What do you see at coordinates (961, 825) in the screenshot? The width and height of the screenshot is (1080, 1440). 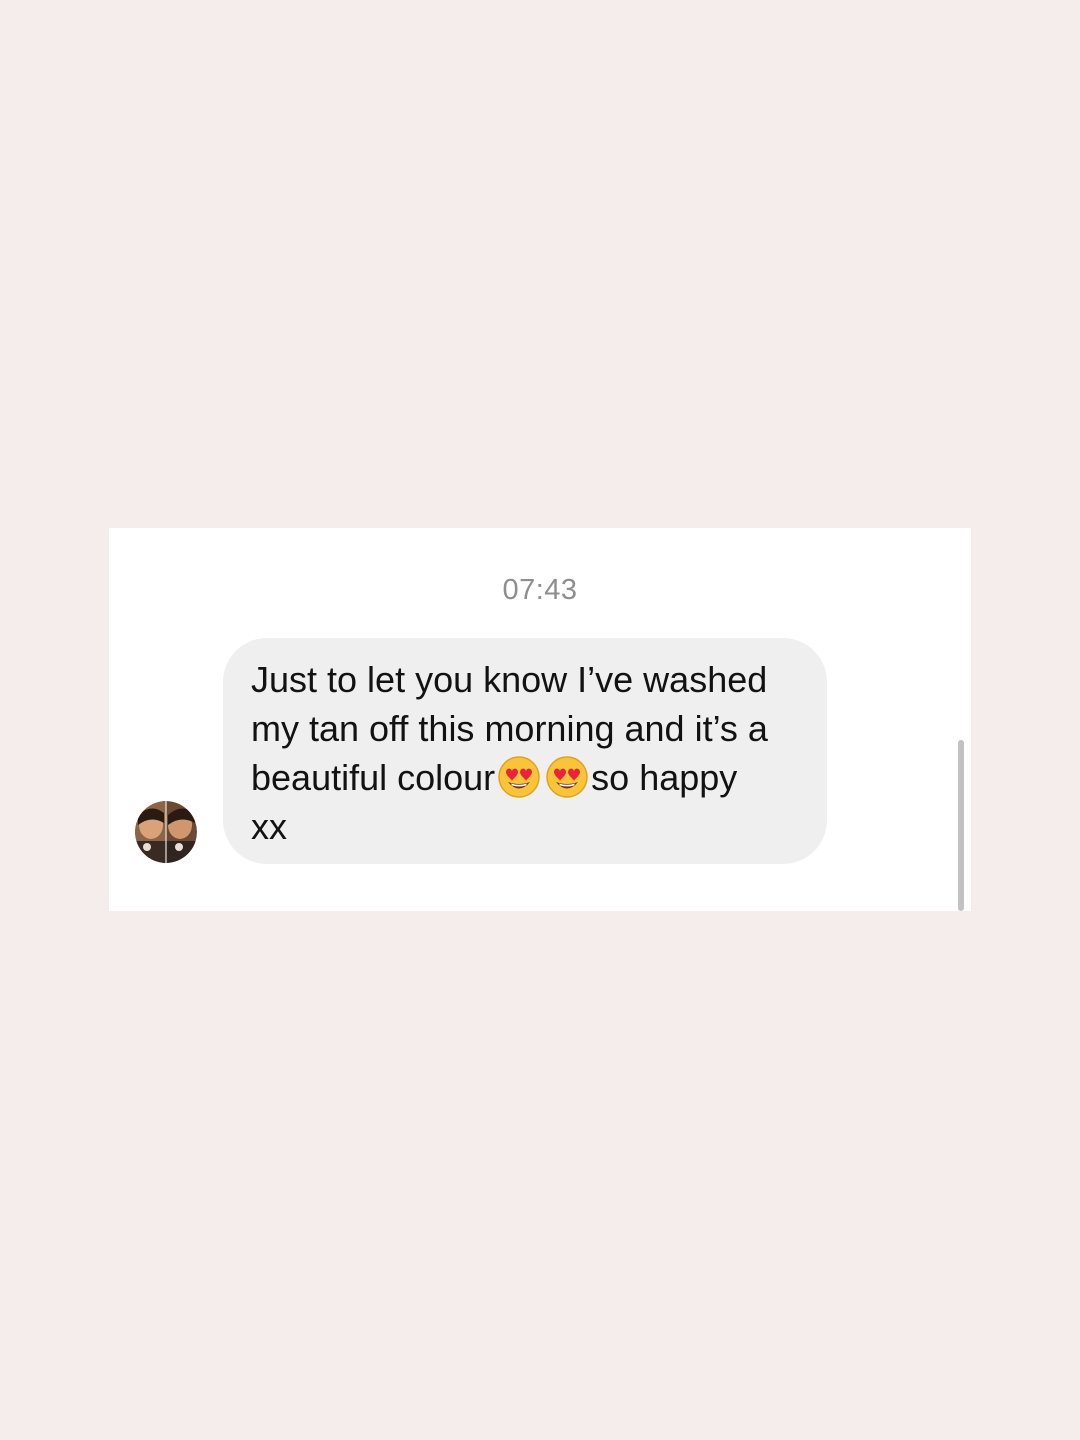 I see `scrollbar` at bounding box center [961, 825].